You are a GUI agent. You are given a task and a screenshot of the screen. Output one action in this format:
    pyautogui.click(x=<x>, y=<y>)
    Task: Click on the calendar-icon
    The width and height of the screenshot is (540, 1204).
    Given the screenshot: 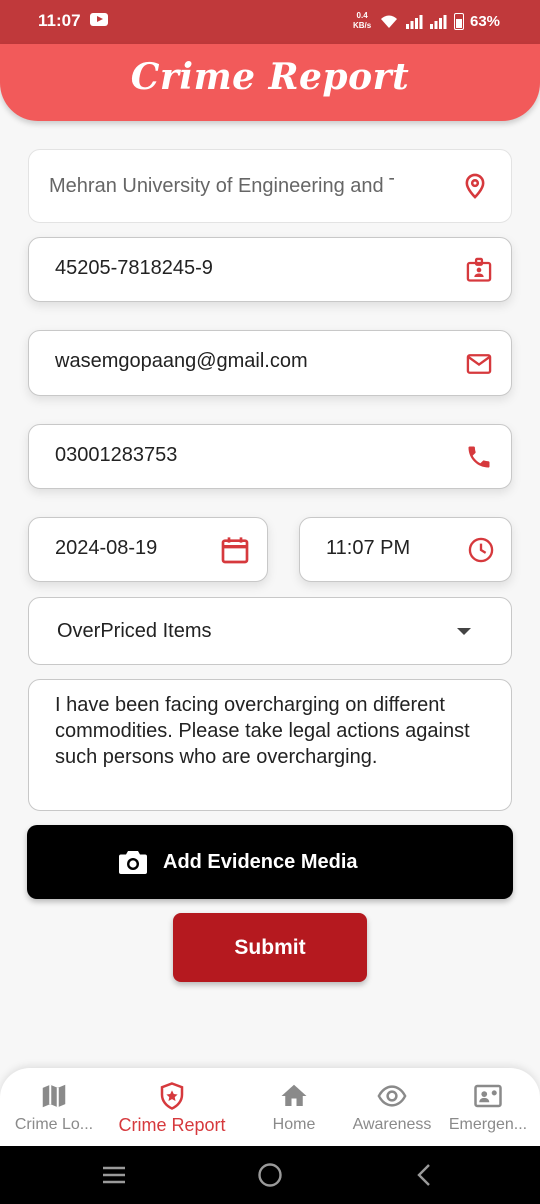 What is the action you would take?
    pyautogui.click(x=235, y=550)
    